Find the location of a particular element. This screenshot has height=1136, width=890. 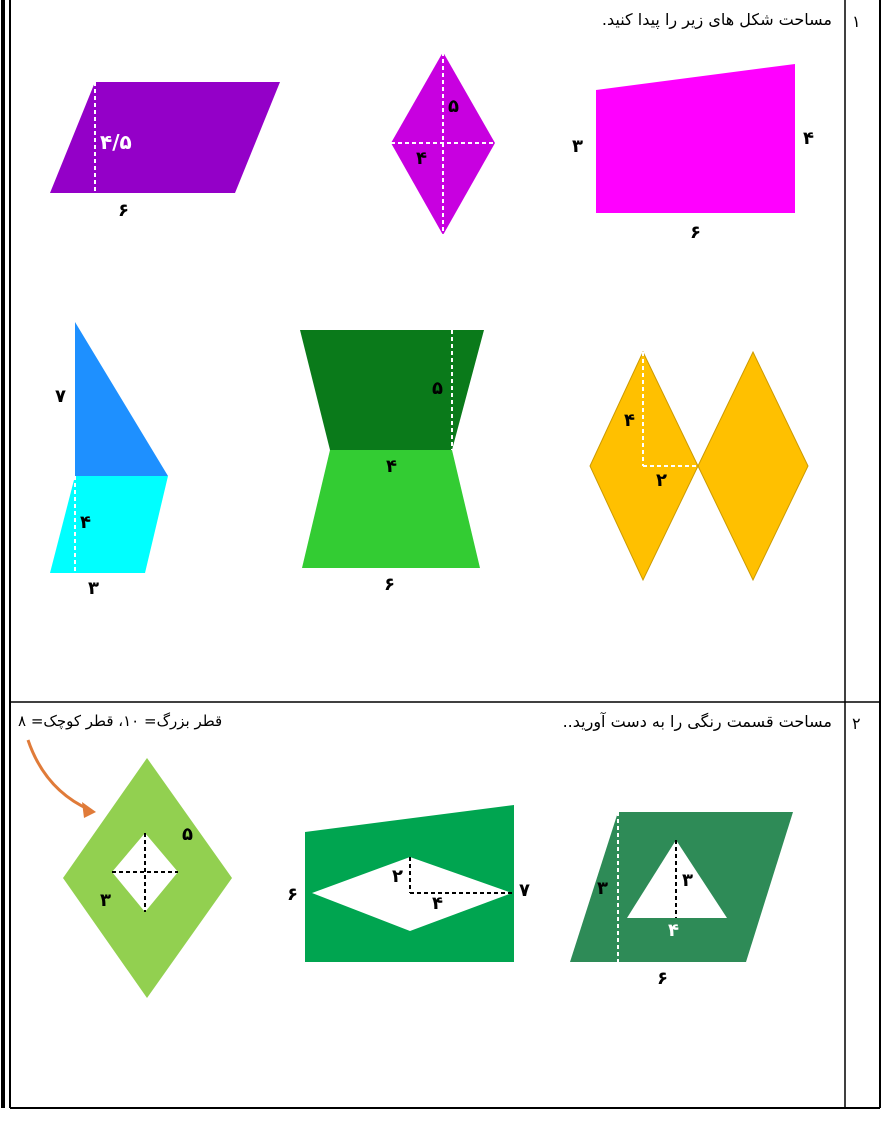

lime-a-label: ۵ is located at coordinates (187, 834).